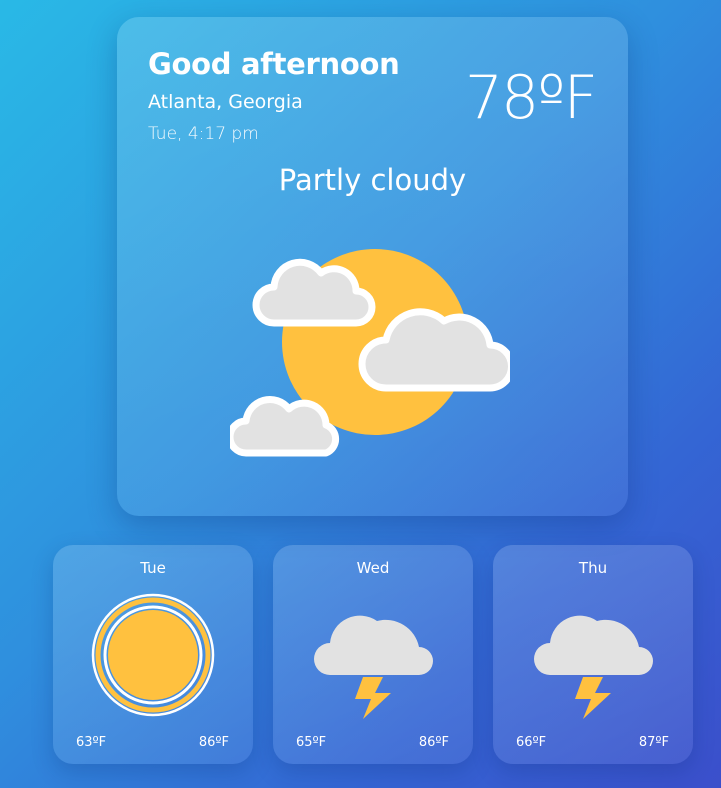  Describe the element at coordinates (373, 568) in the screenshot. I see `forecast-day: Wed` at that location.